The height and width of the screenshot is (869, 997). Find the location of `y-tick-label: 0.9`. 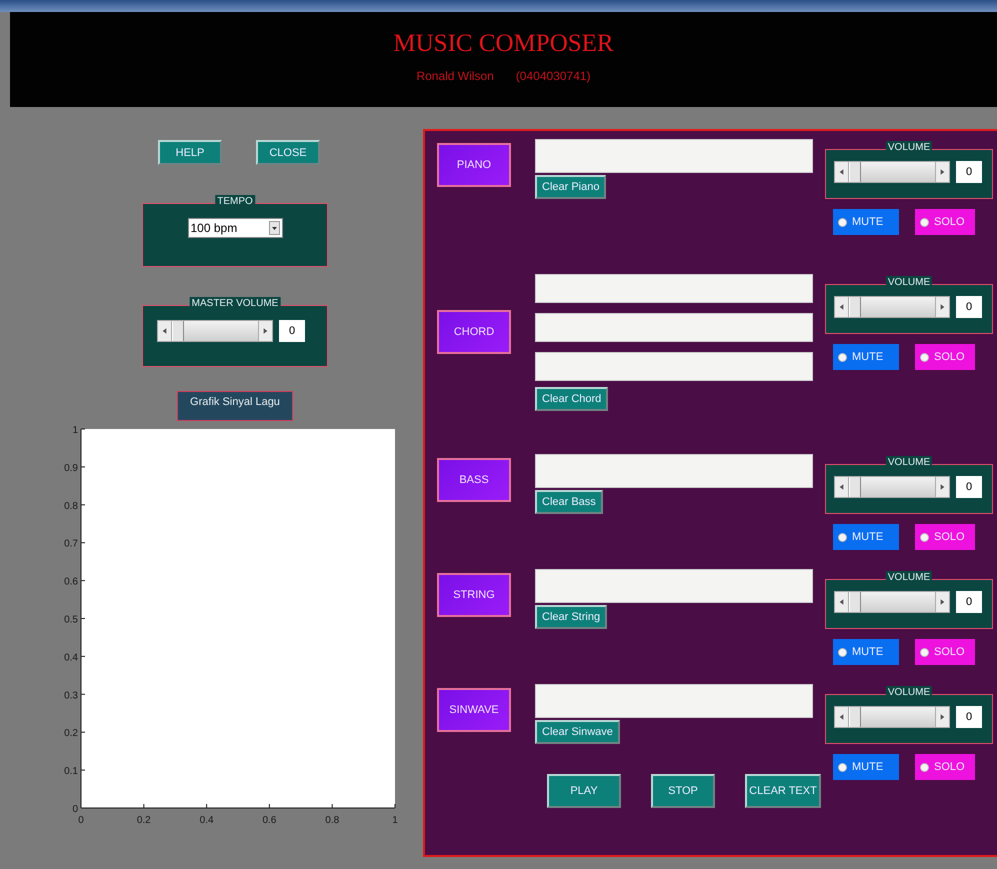

y-tick-label: 0.9 is located at coordinates (71, 468).